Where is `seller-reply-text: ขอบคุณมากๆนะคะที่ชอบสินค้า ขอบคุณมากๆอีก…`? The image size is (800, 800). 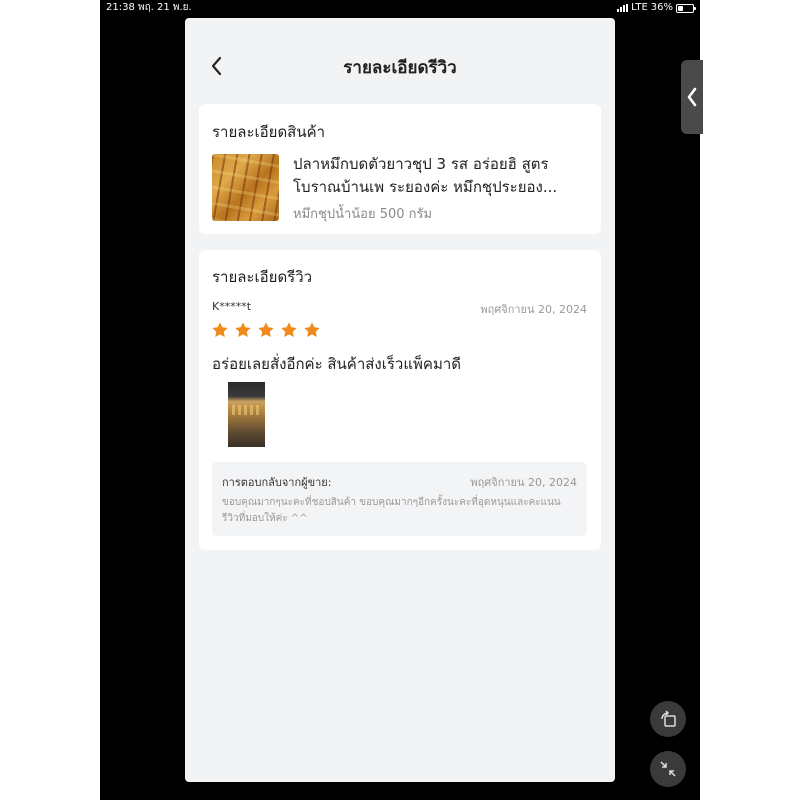
seller-reply-text: ขอบคุณมากๆนะคะที่ชอบสินค้า ขอบคุณมากๆอีก… is located at coordinates (391, 510).